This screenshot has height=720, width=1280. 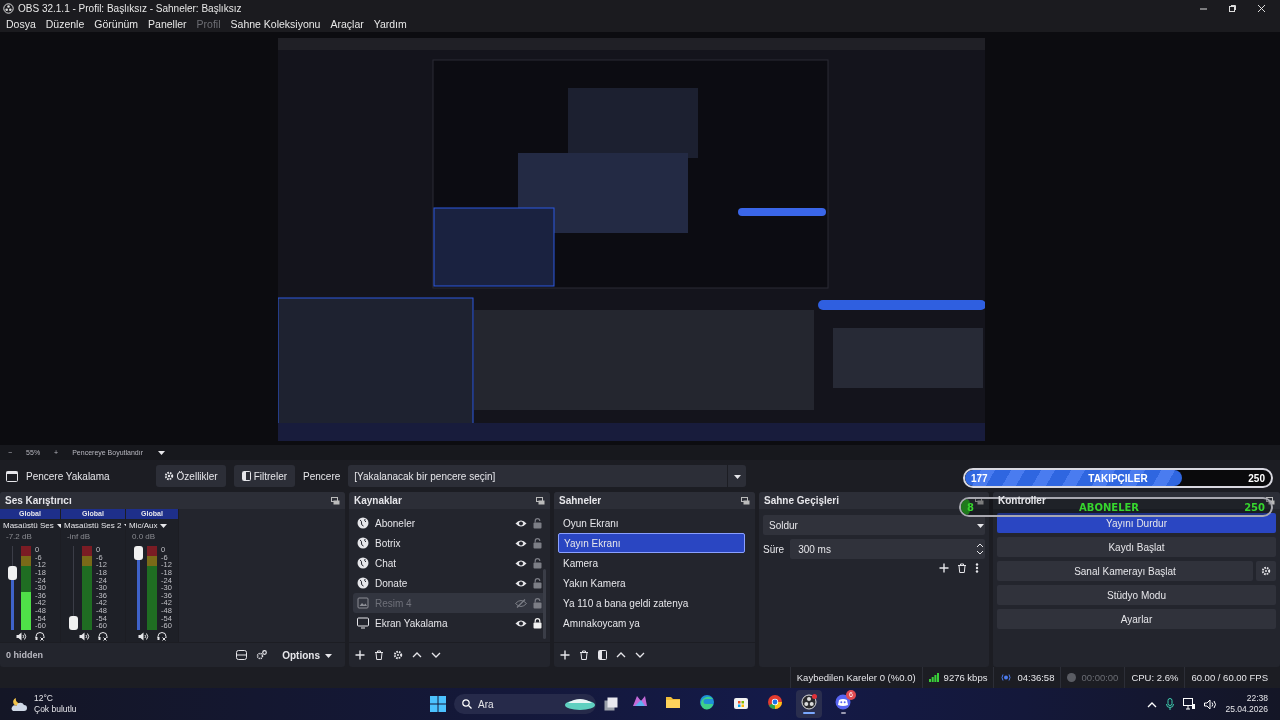 I want to click on layout-icon, so click(x=242, y=655).